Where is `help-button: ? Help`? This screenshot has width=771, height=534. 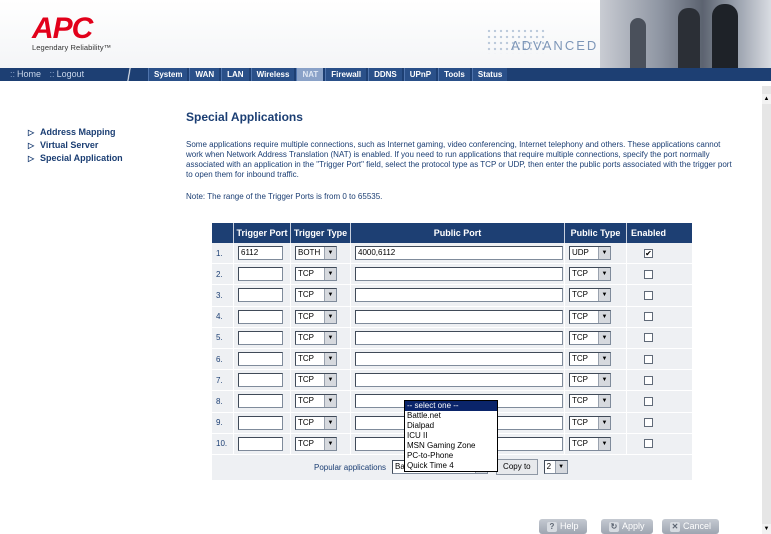
help-button: ? Help is located at coordinates (563, 526).